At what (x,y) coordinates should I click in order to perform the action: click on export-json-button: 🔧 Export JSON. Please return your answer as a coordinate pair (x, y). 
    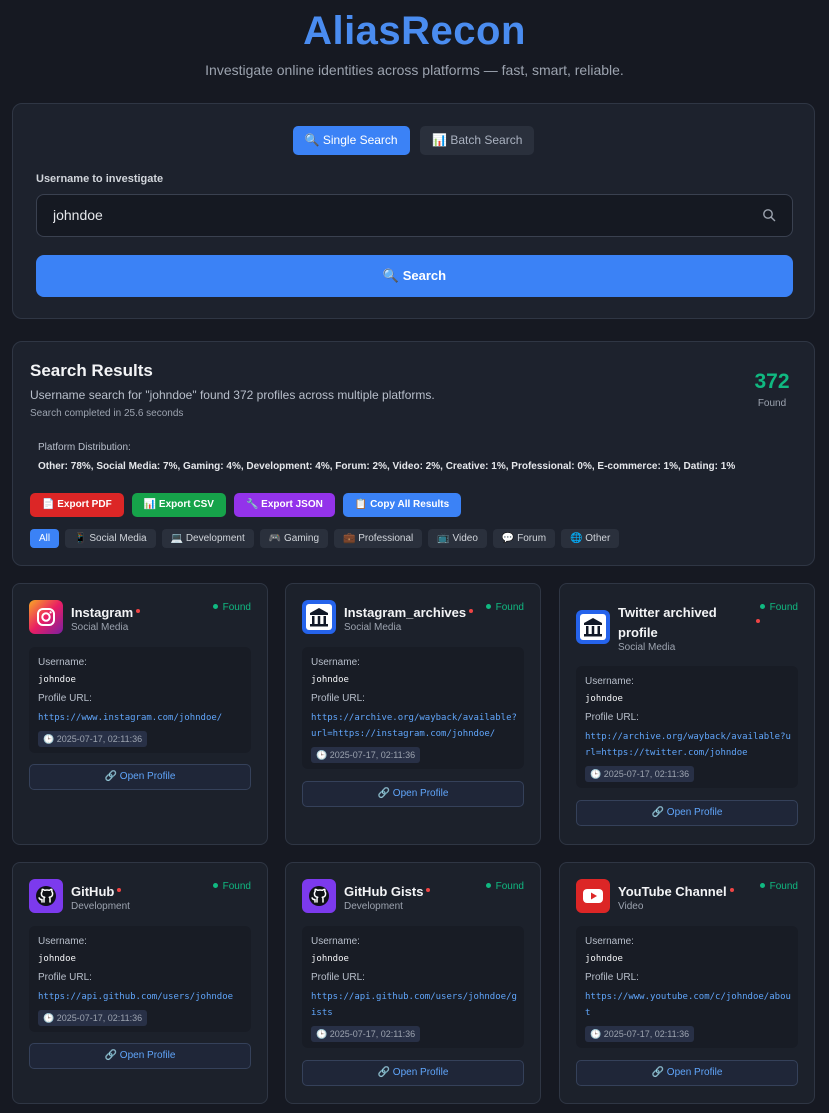
    Looking at the image, I should click on (284, 505).